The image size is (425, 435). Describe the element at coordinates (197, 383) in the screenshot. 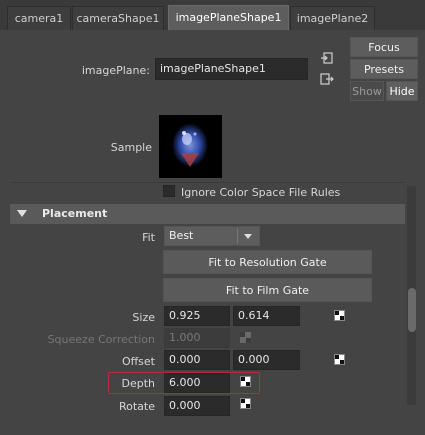

I see `depth-field: 6.000` at that location.